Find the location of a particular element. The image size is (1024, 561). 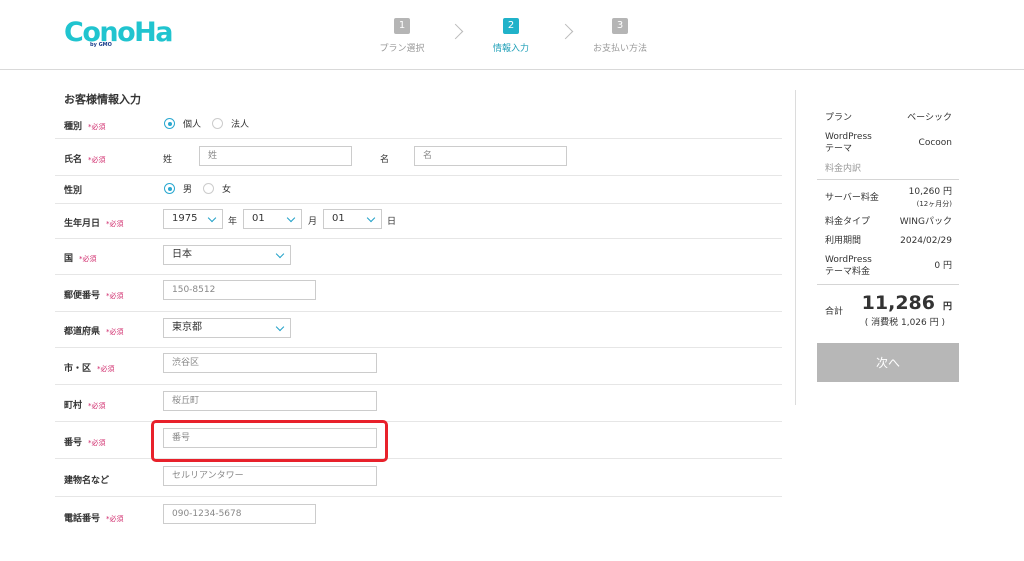

step-2: 2 情報入力 is located at coordinates (511, 36).